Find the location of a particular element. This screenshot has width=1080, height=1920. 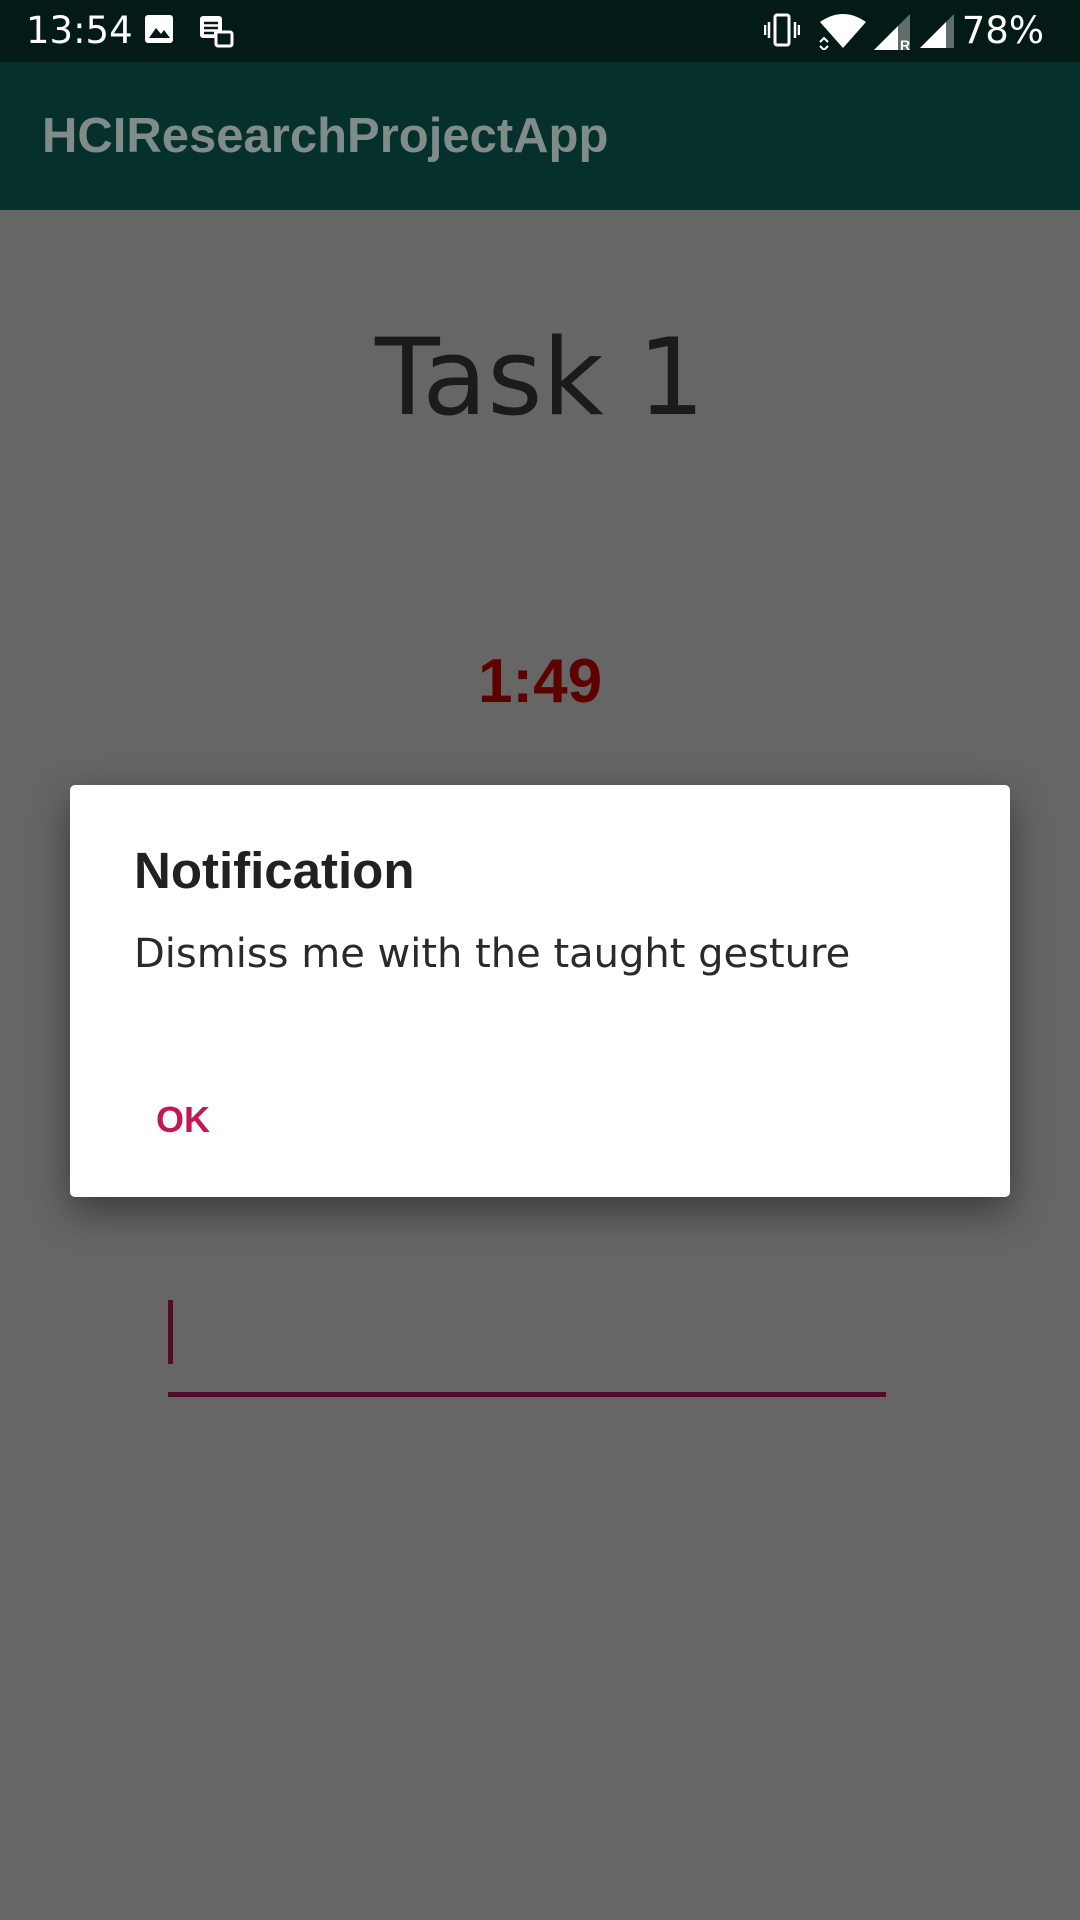

ok-button: OK is located at coordinates (216, 1120).